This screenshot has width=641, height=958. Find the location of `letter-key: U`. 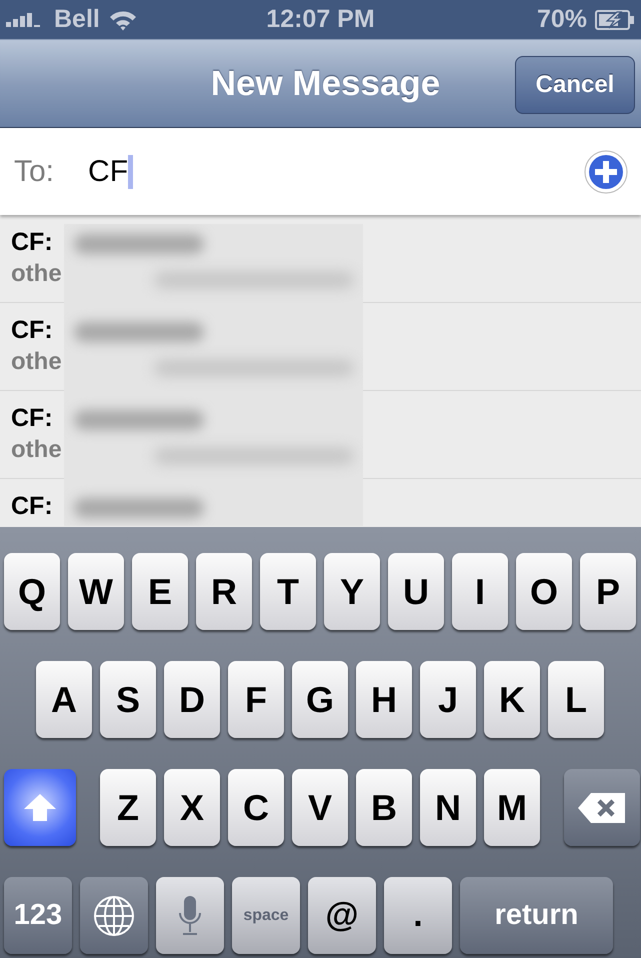

letter-key: U is located at coordinates (416, 591).